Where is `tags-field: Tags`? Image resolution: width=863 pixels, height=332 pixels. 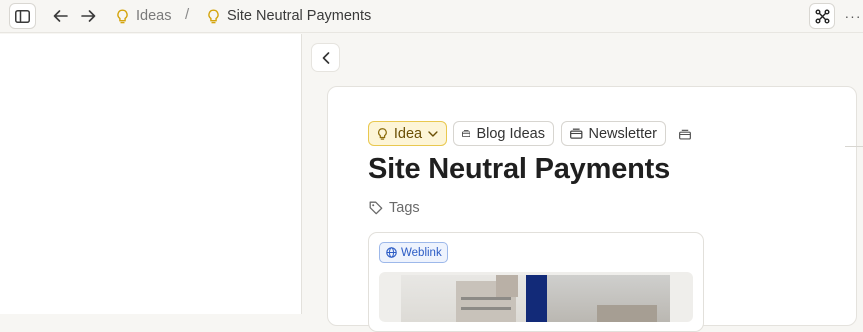
tags-field: Tags is located at coordinates (394, 208).